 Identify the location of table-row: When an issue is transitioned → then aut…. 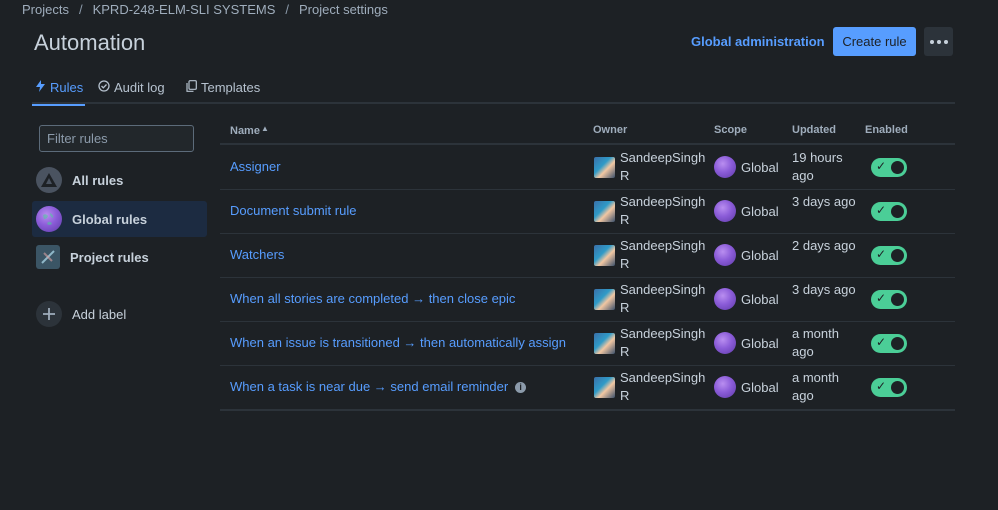
(587, 343).